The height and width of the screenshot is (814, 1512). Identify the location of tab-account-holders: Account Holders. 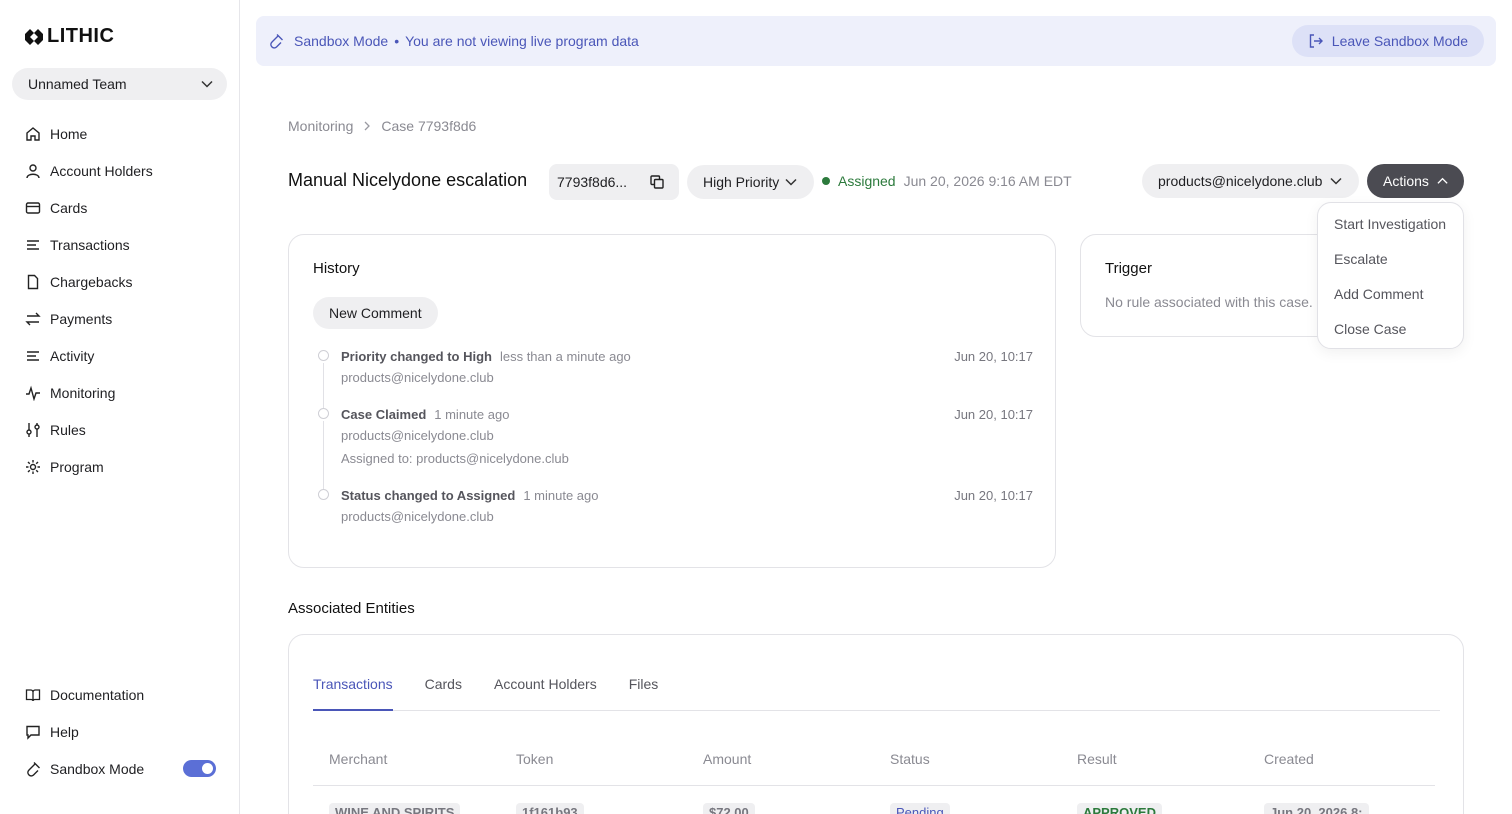
(545, 692).